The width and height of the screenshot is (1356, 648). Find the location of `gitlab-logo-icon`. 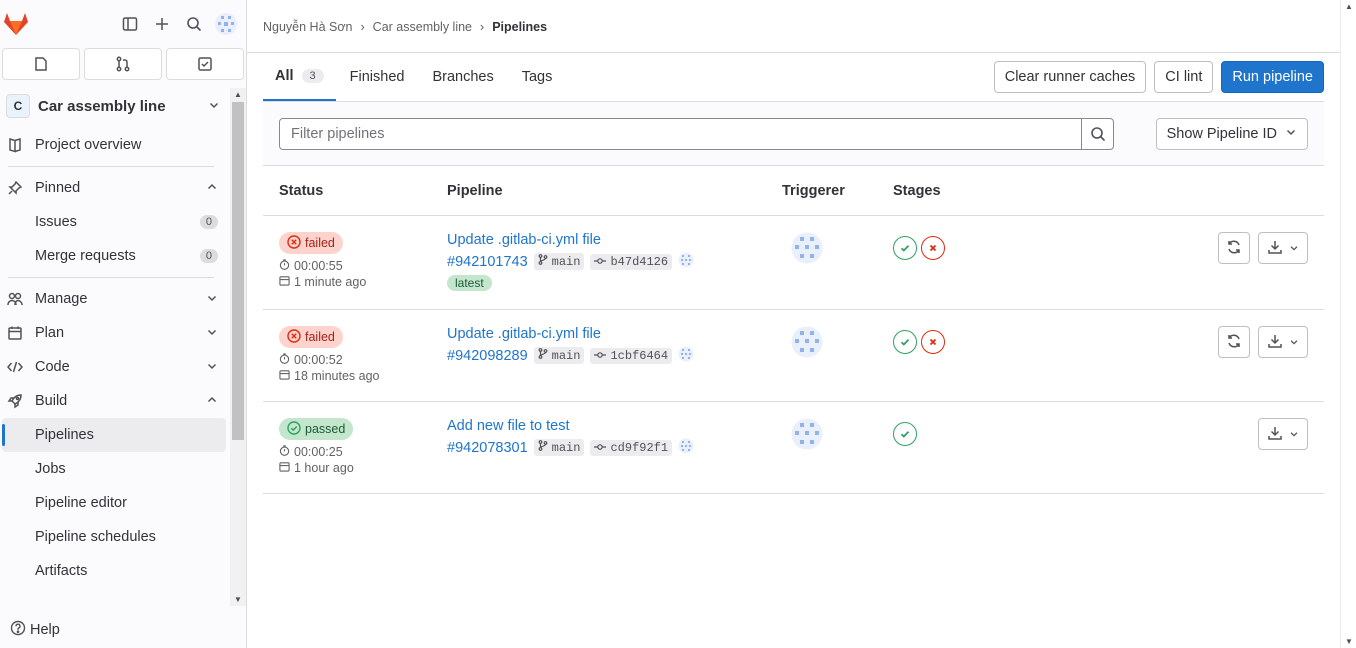

gitlab-logo-icon is located at coordinates (16, 24).